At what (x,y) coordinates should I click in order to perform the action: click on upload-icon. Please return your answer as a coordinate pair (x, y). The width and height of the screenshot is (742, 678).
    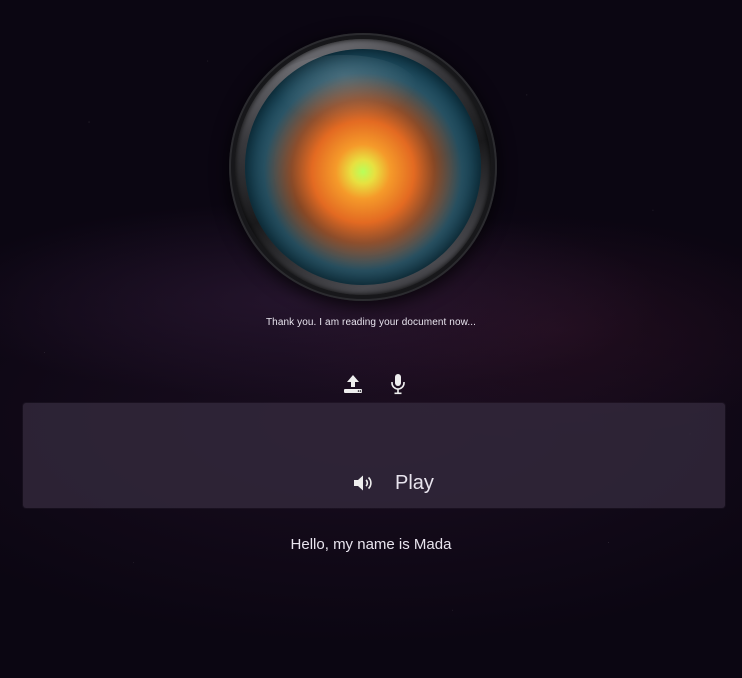
    Looking at the image, I should click on (353, 384).